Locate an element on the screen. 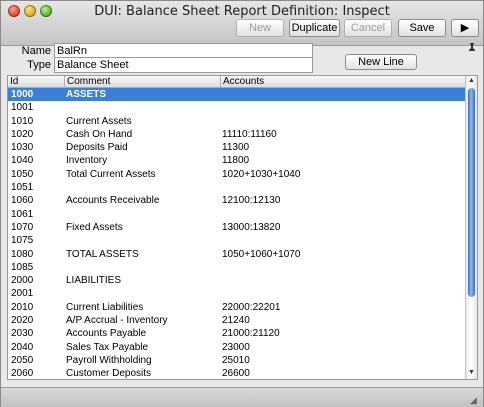 The height and width of the screenshot is (407, 484). cell-id: 2020 is located at coordinates (22, 321).